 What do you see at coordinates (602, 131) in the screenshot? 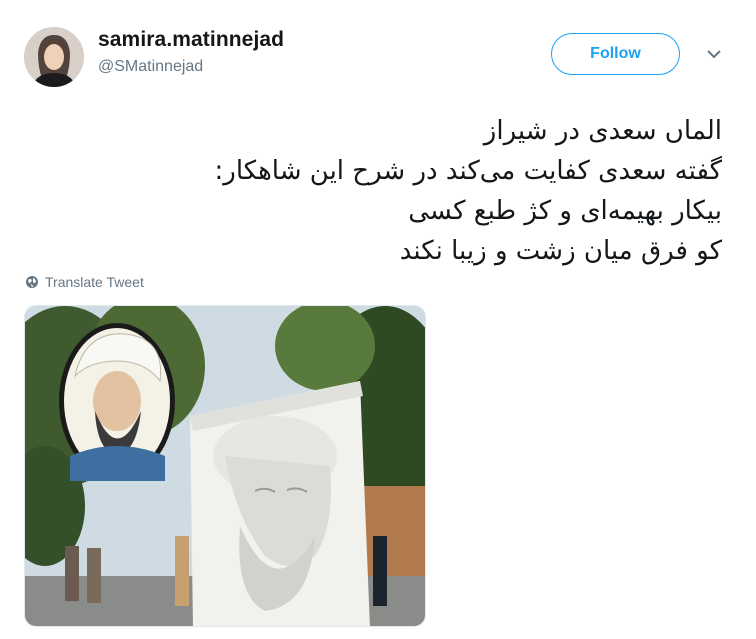
I see `tweet-line: الماں سعدی در شیراز` at bounding box center [602, 131].